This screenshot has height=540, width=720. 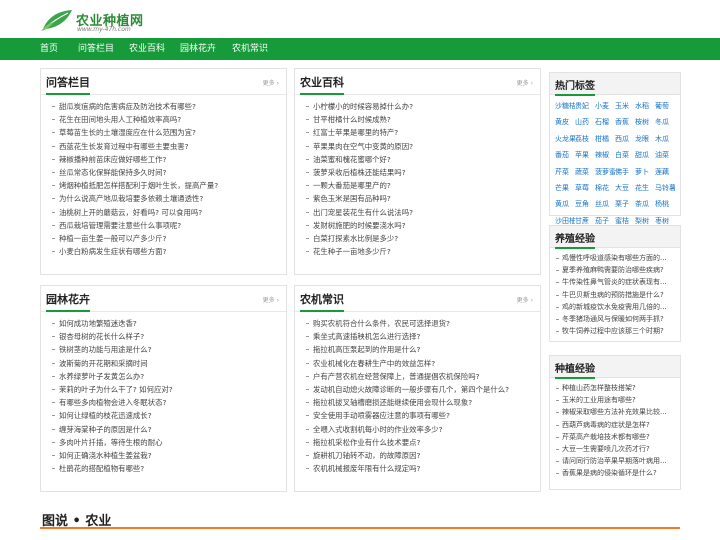 What do you see at coordinates (419, 402) in the screenshot?
I see `list-item: 拖拉机拔叉轴槽磨损还能继续使用会现什么现象?` at bounding box center [419, 402].